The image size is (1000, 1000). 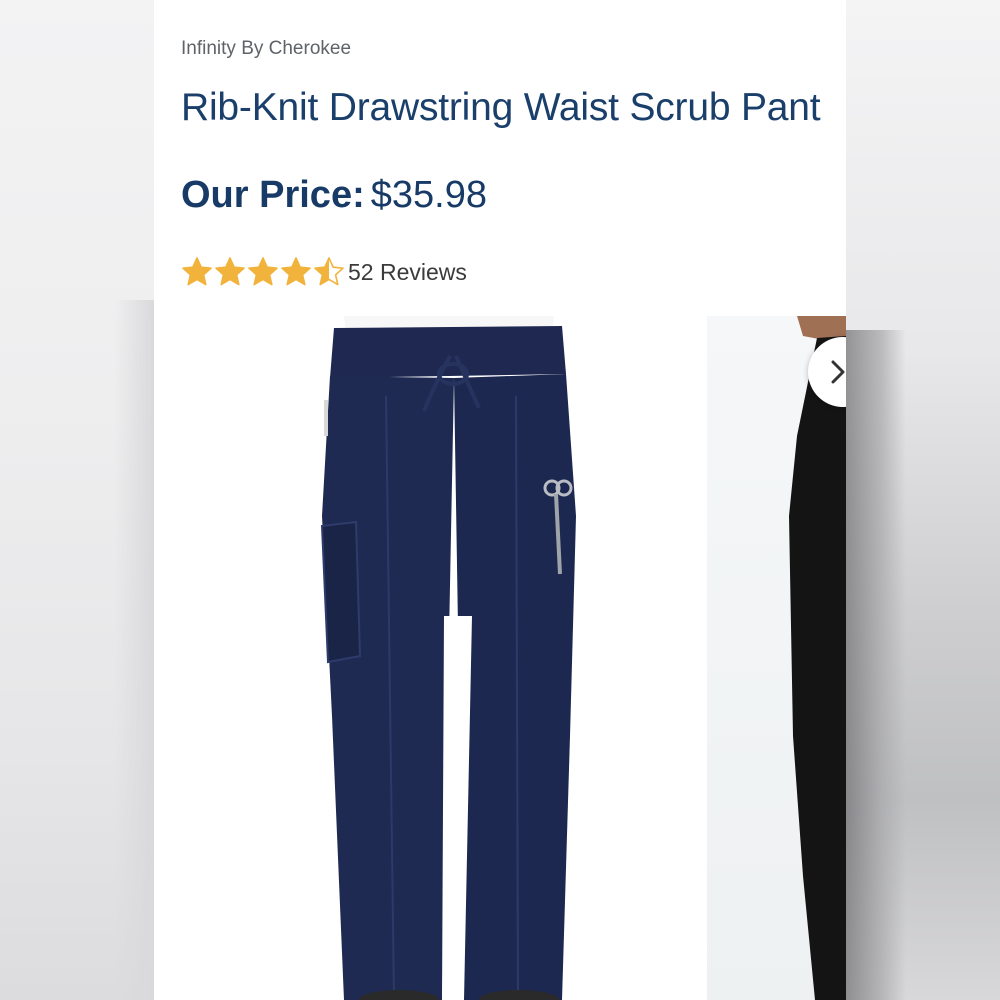 I want to click on star-rating, so click(x=263, y=272).